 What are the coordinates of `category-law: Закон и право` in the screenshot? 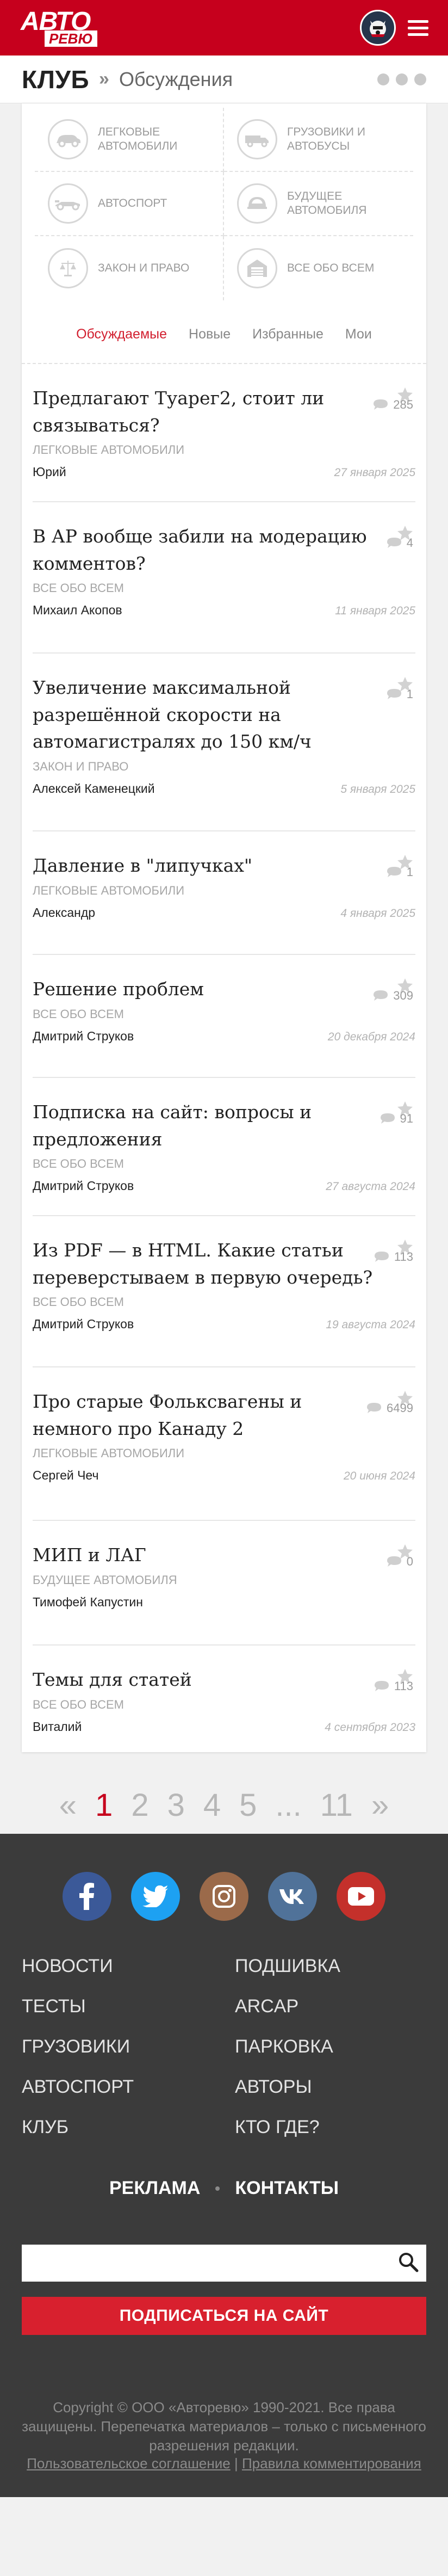 It's located at (129, 268).